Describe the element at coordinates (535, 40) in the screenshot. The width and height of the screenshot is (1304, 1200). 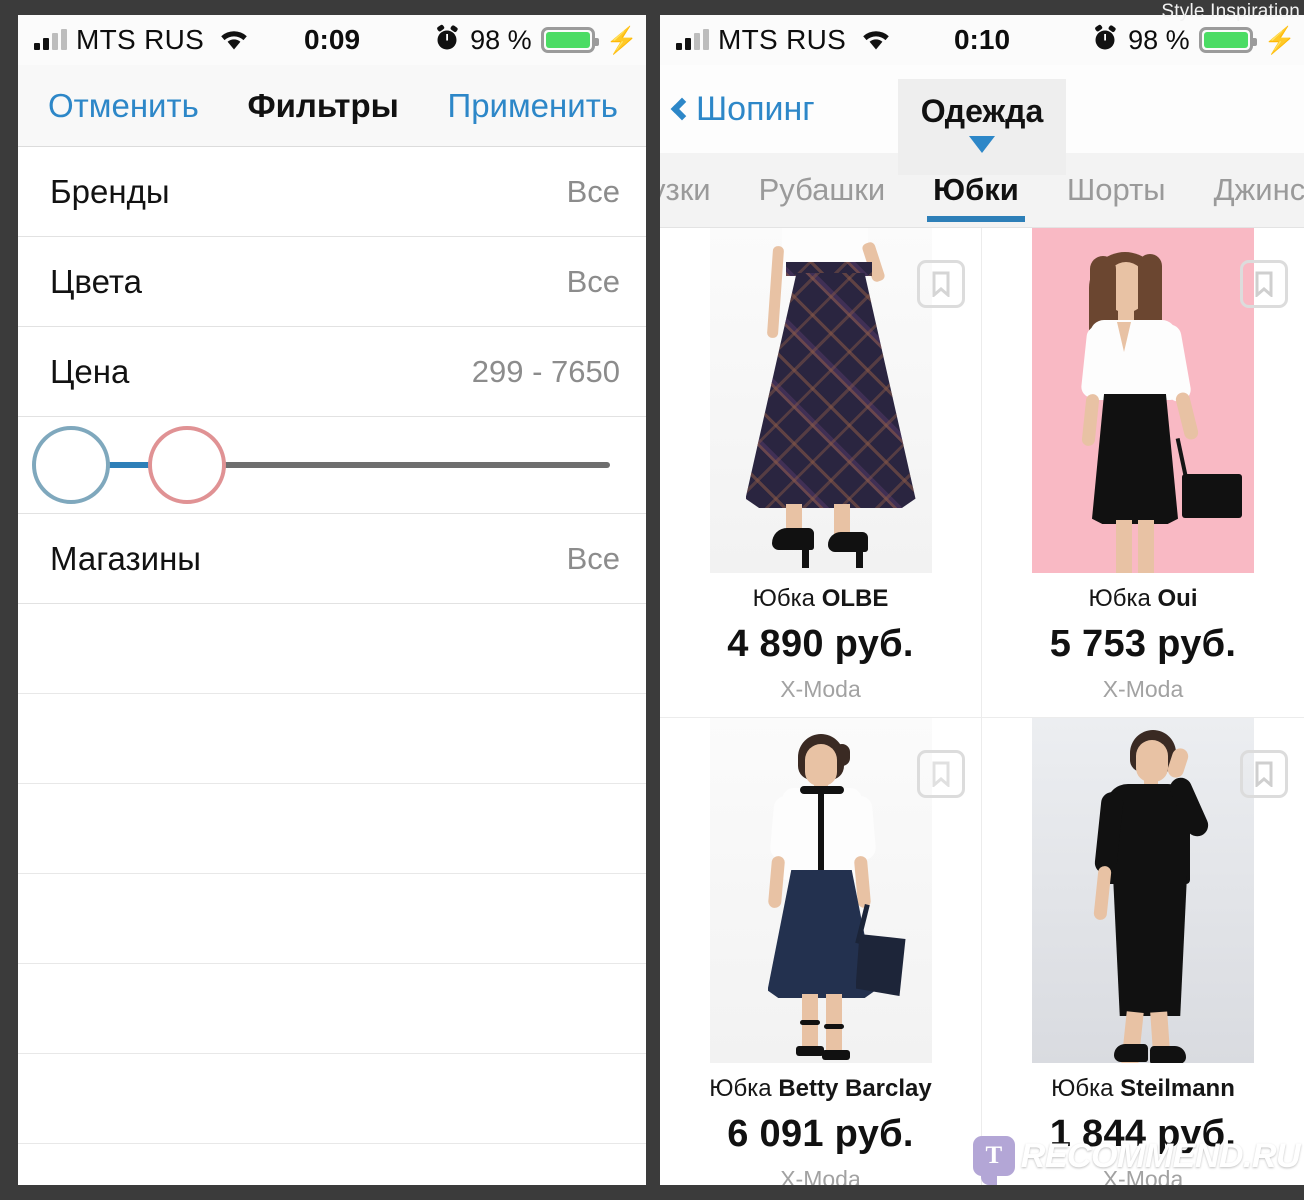
I see `left-status-right: 98 % ⚡` at that location.